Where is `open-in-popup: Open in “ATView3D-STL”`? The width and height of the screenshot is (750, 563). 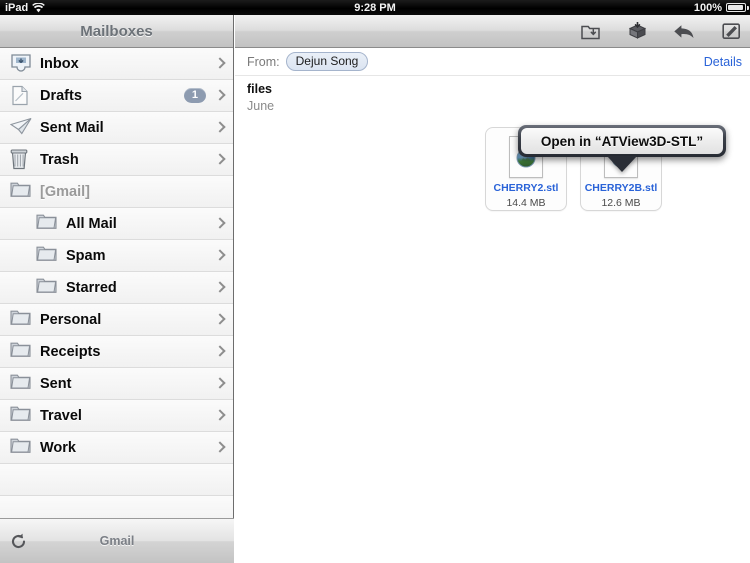 open-in-popup: Open in “ATView3D-STL” is located at coordinates (622, 148).